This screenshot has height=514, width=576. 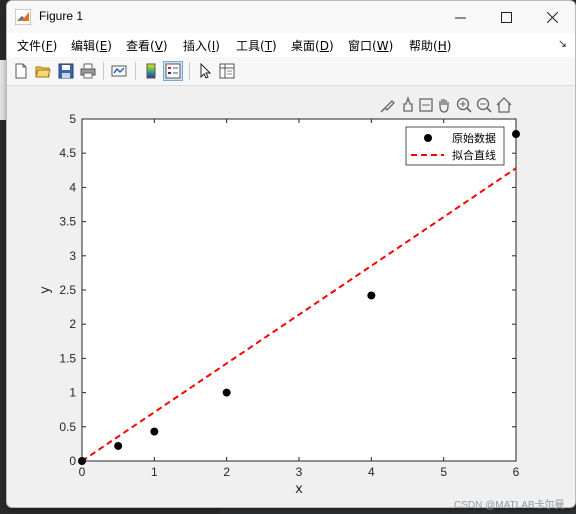 I want to click on menu-window: 窗口(W), so click(x=370, y=45).